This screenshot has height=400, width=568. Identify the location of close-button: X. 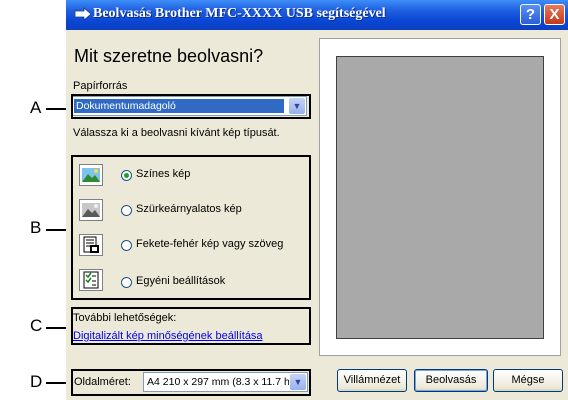
(554, 14).